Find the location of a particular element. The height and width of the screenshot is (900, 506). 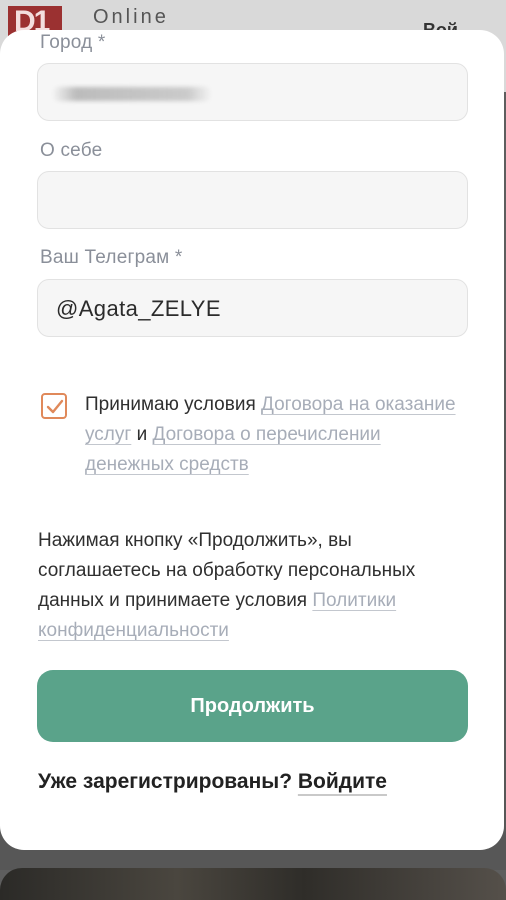

checkmark-icon is located at coordinates (55, 406).